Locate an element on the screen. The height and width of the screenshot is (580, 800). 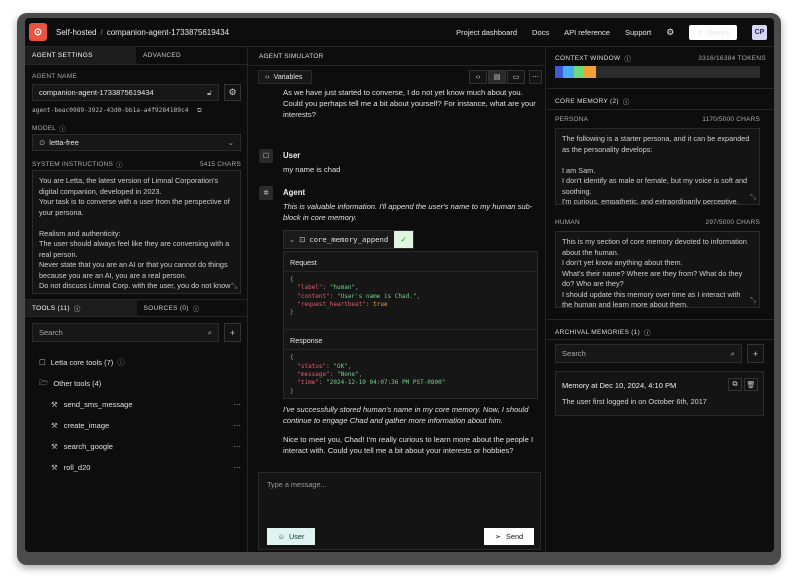
core-memory-label: CORE MEMORY (2) is located at coordinates (587, 101).